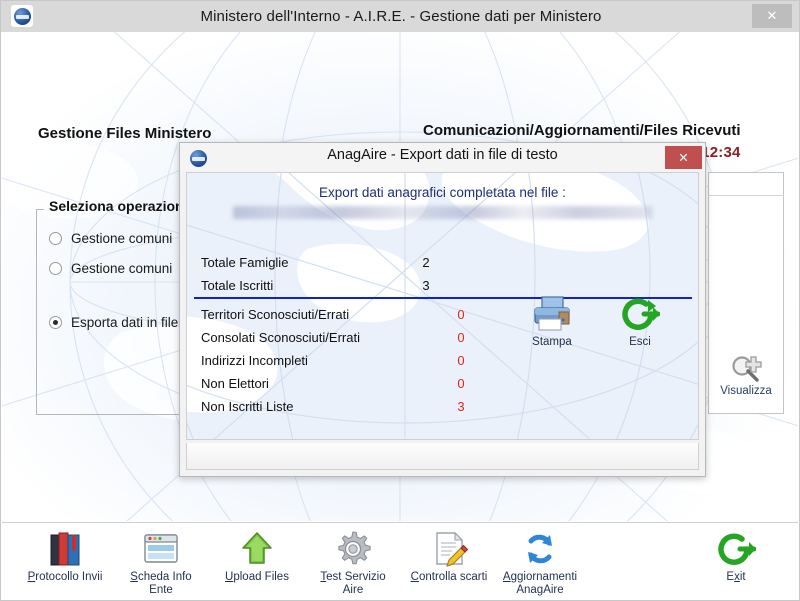 This screenshot has height=601, width=800. I want to click on toolbar-label: Scheda Info Ente, so click(161, 583).